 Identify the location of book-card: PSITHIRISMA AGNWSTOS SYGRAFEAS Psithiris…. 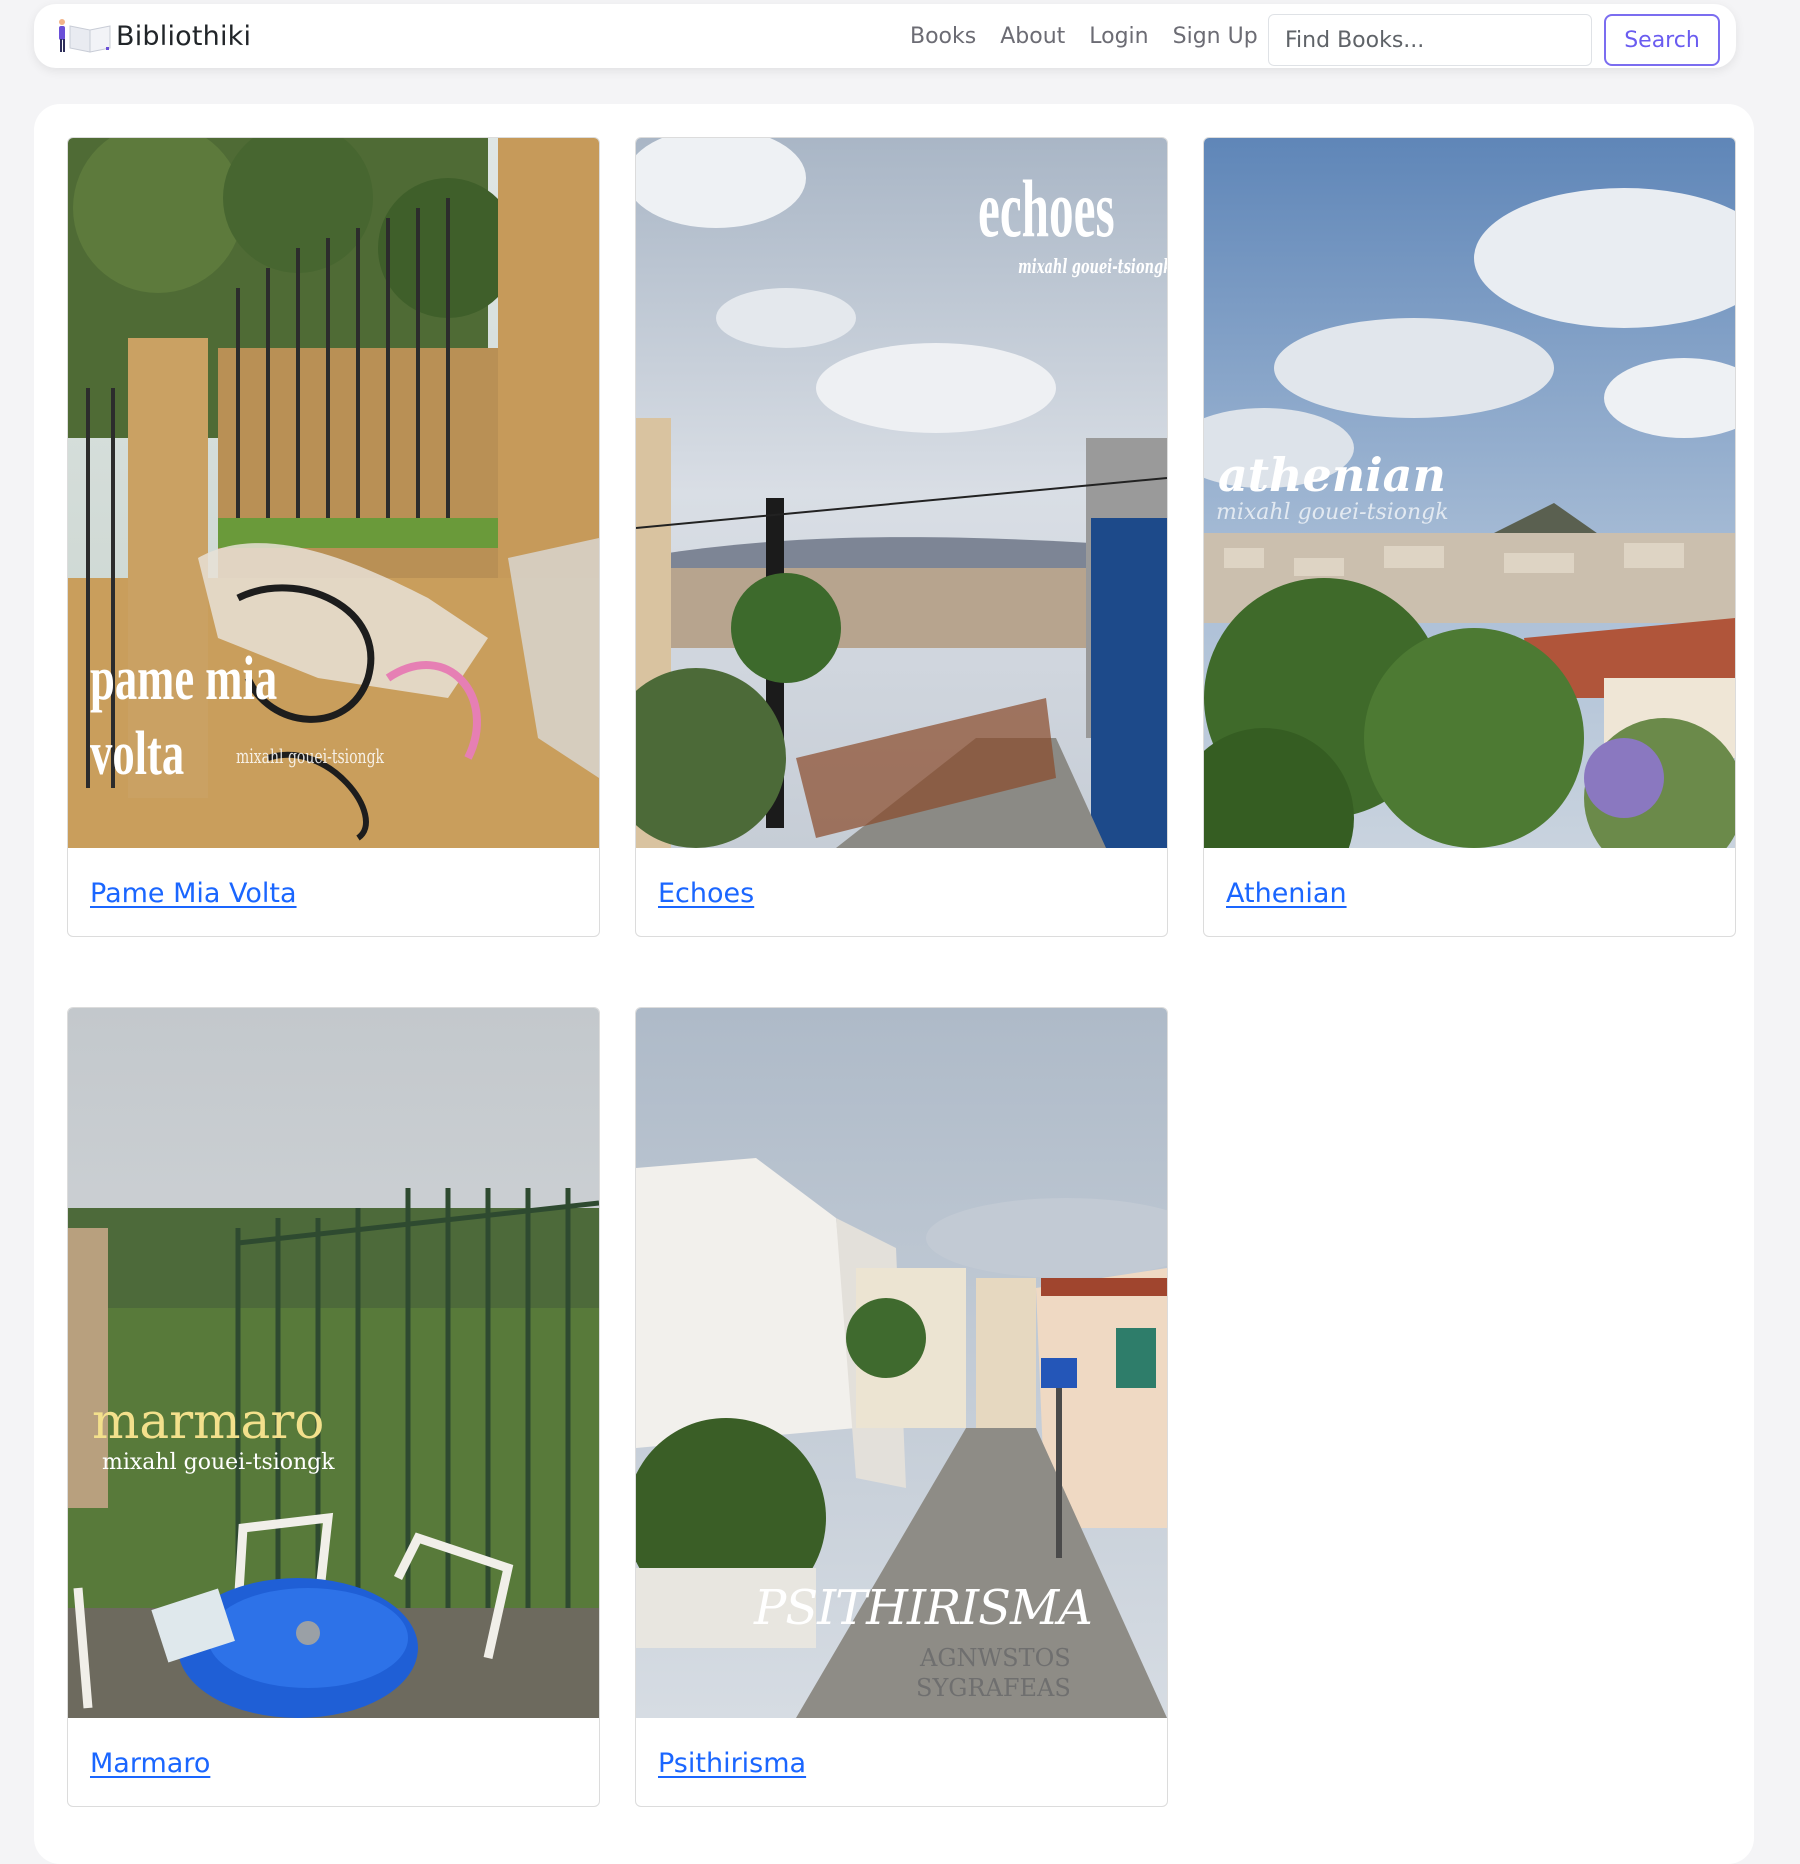
(901, 1407).